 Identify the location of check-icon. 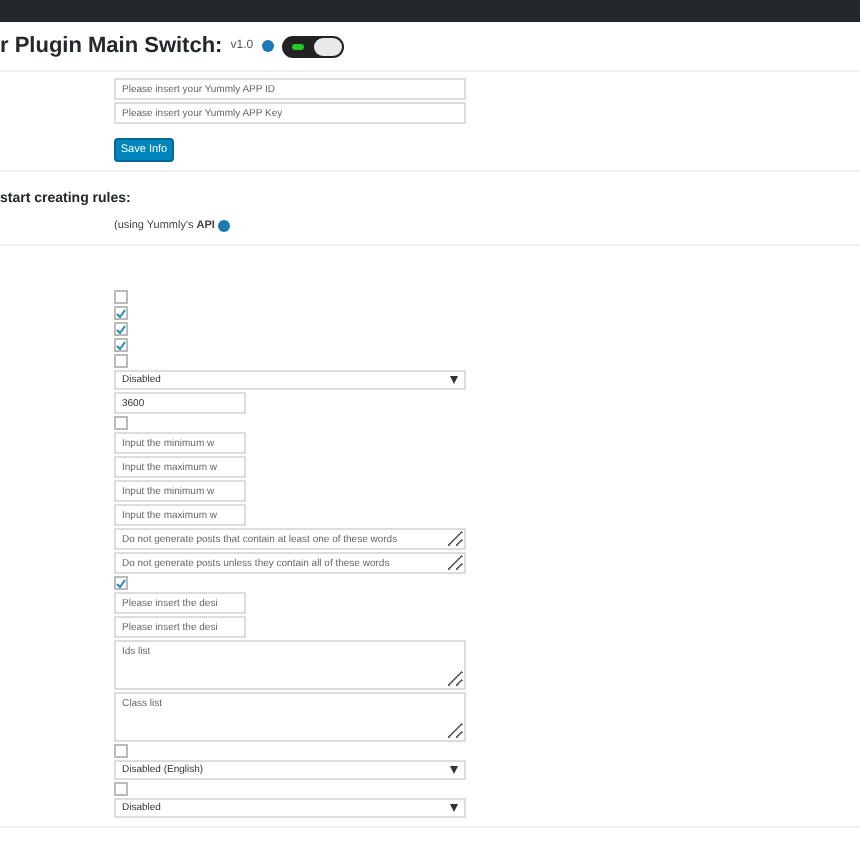
(121, 583).